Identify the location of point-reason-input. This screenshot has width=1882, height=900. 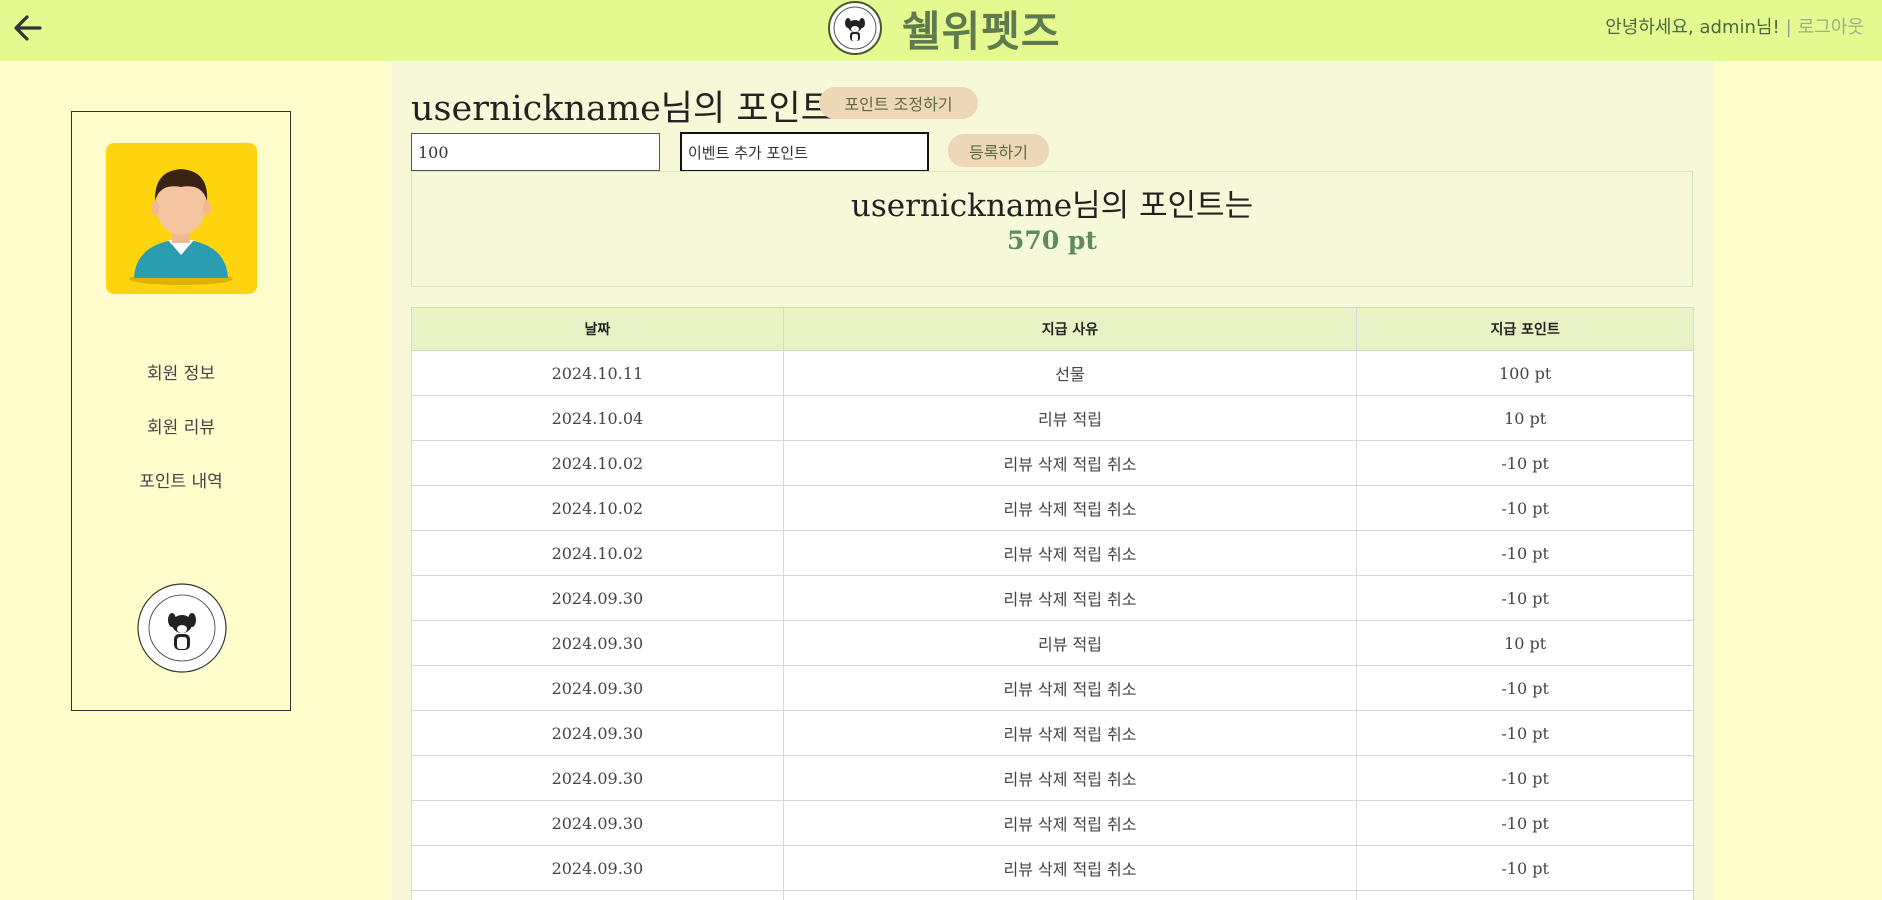
(804, 152).